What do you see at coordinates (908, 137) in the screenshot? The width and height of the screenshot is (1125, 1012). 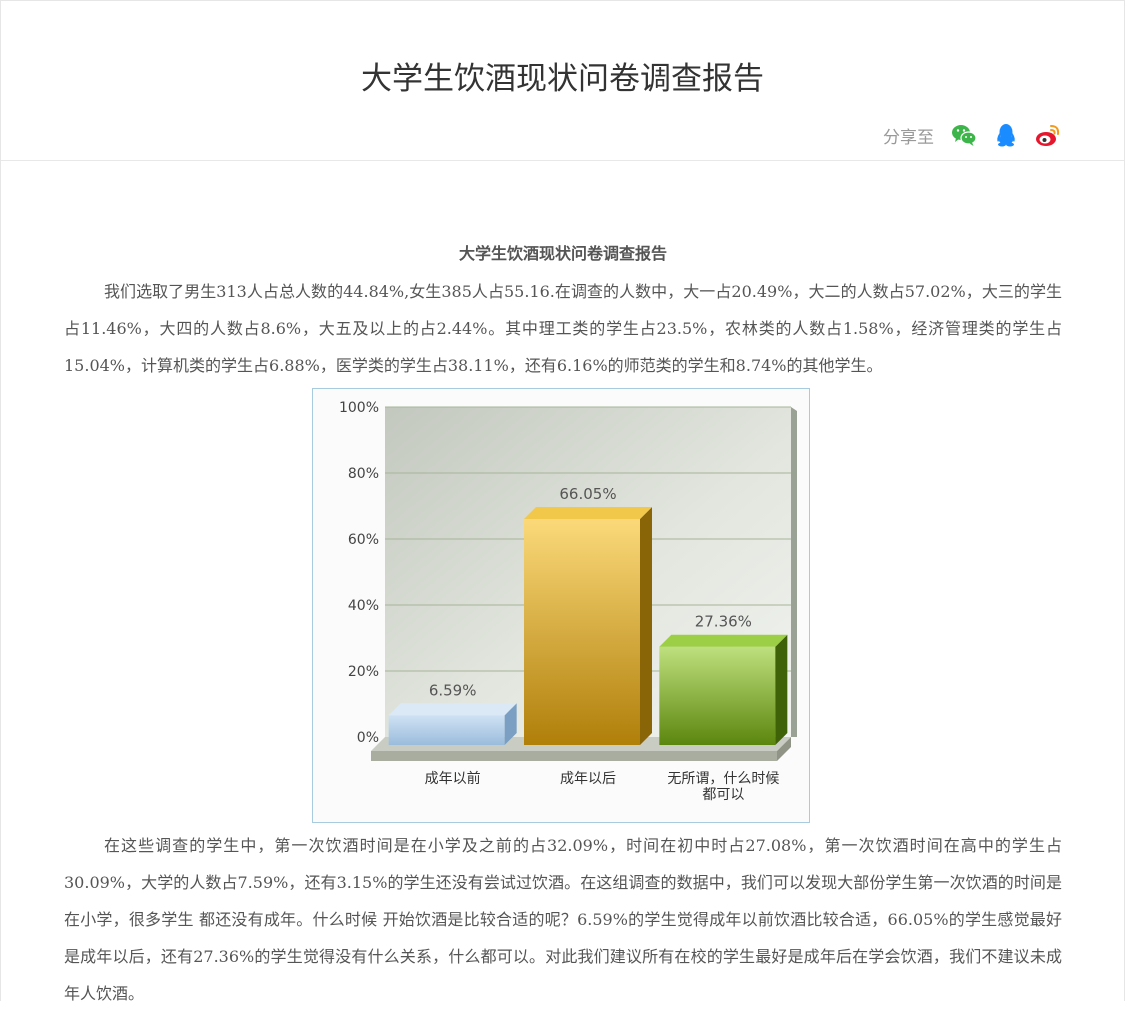 I see `share-label: 分享至` at bounding box center [908, 137].